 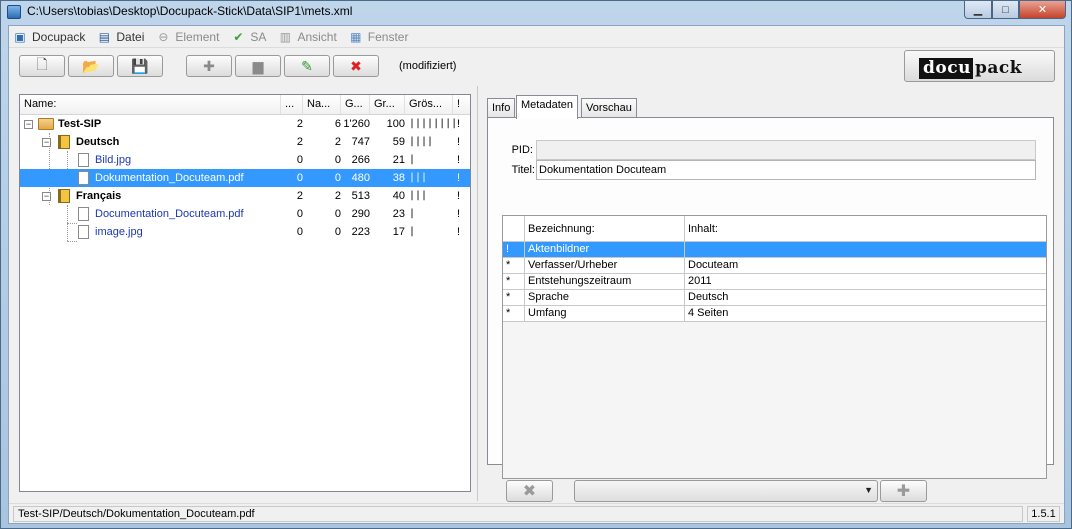 What do you see at coordinates (360, 178) in the screenshot?
I see `cell-col3: 480` at bounding box center [360, 178].